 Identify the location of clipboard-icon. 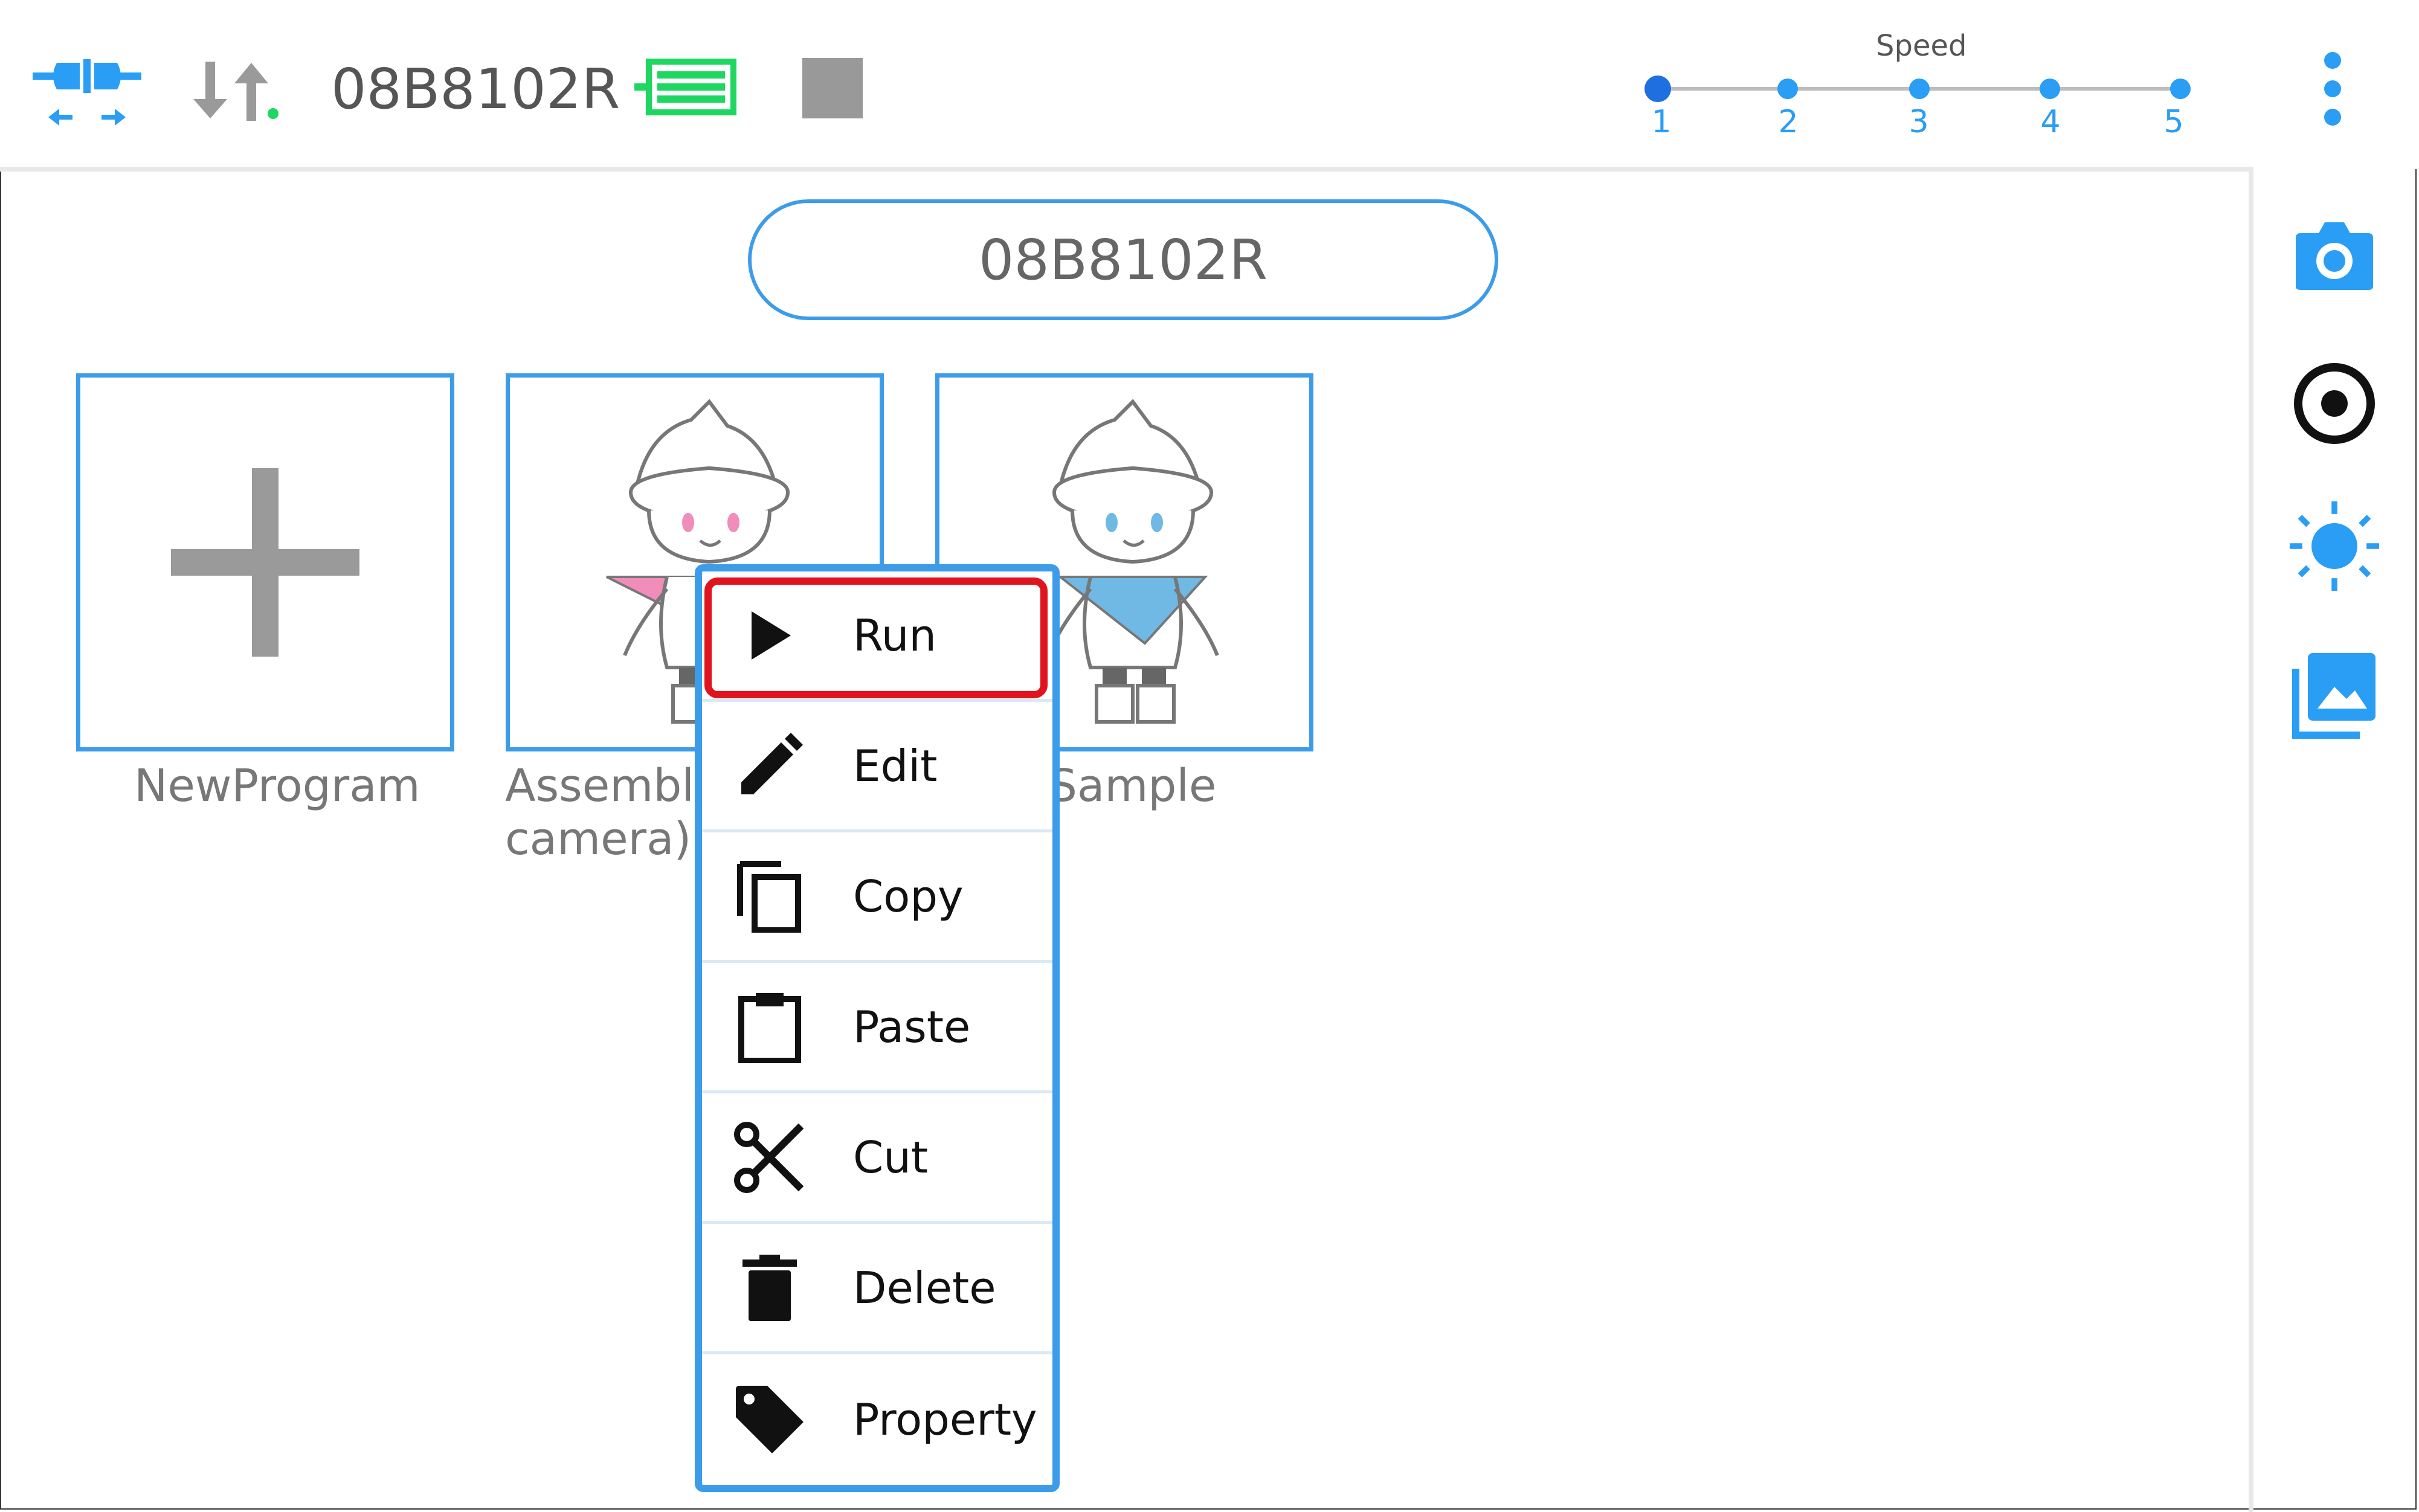
(770, 1027).